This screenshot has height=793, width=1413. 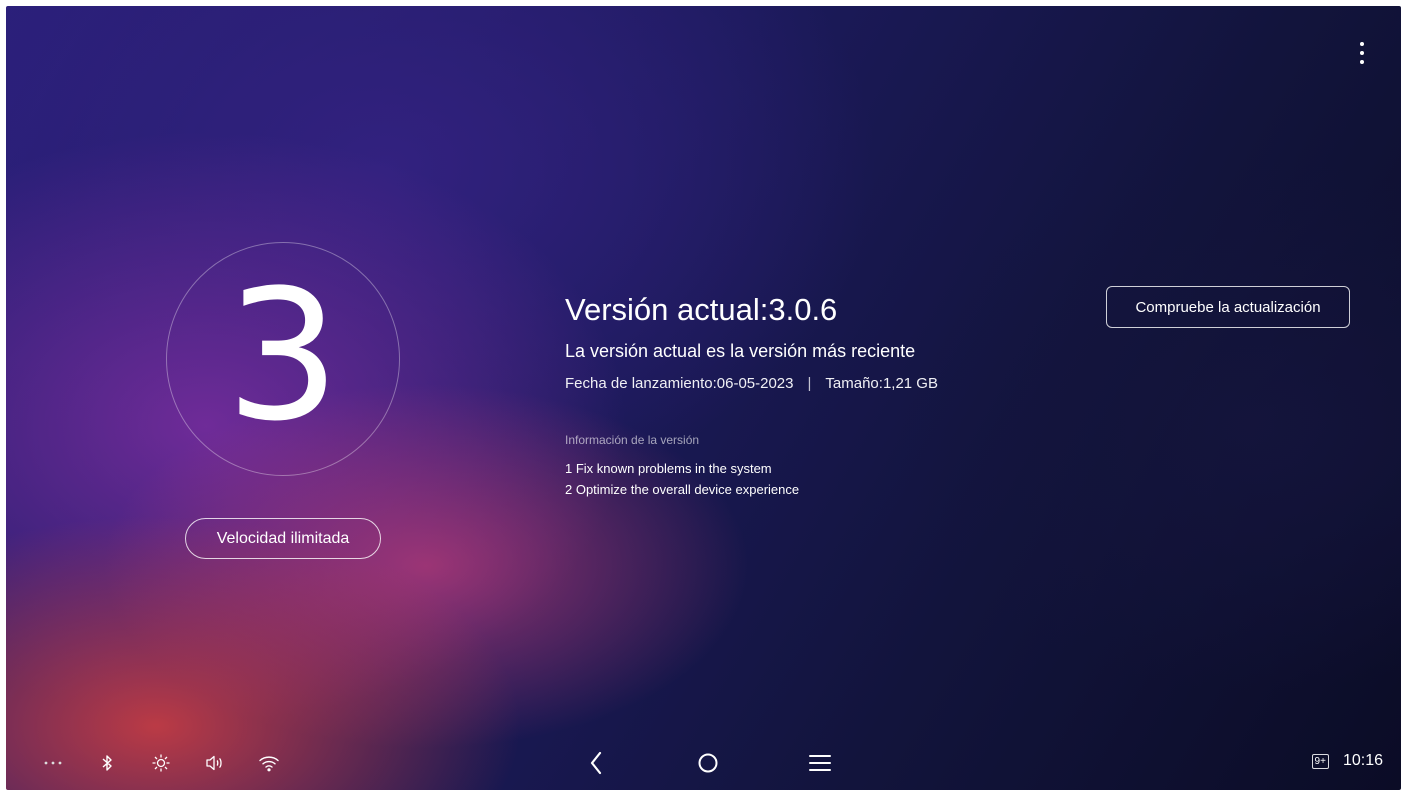 I want to click on wifi-icon, so click(x=269, y=763).